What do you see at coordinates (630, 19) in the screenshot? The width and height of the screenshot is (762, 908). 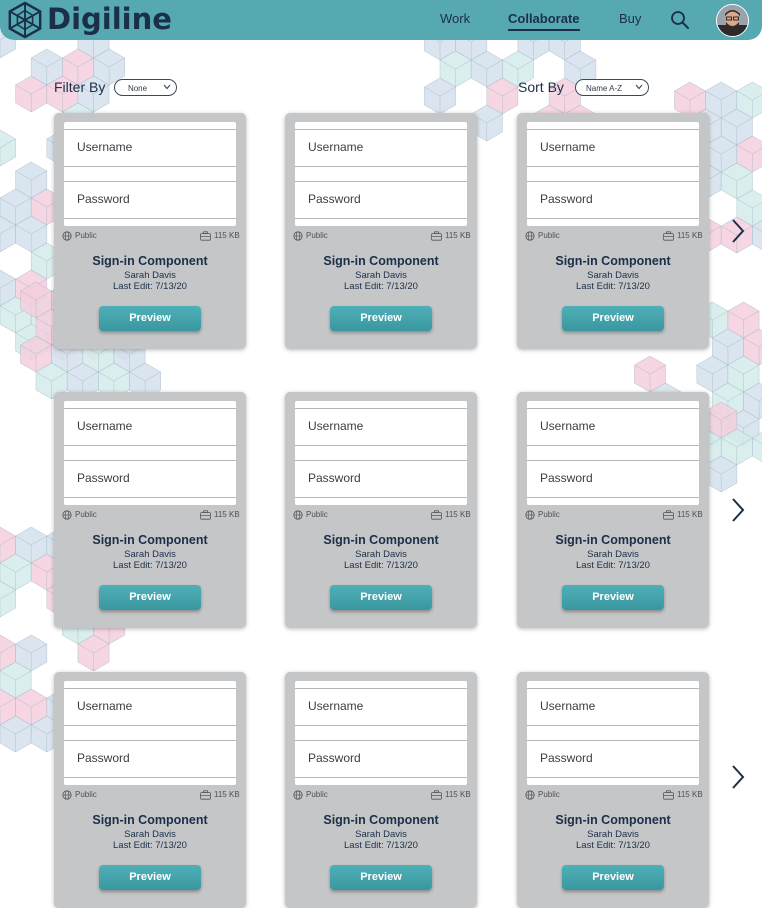 I see `nav-buy: Buy` at bounding box center [630, 19].